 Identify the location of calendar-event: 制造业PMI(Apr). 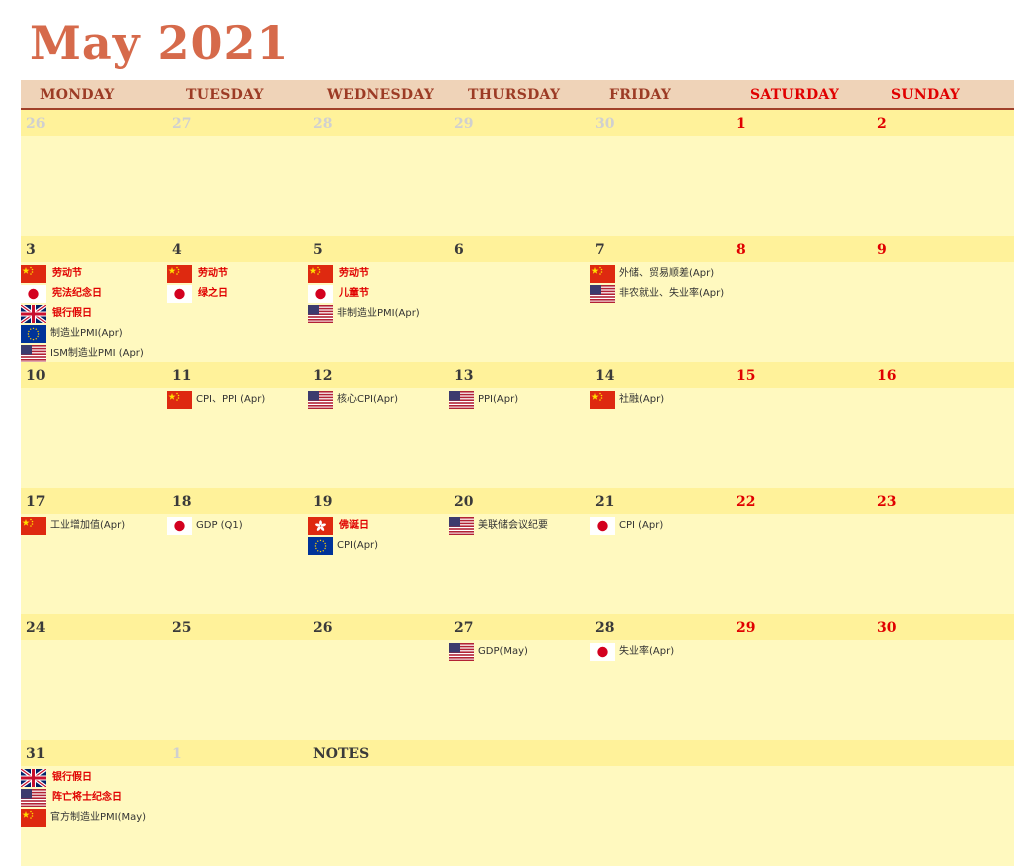
(72, 334).